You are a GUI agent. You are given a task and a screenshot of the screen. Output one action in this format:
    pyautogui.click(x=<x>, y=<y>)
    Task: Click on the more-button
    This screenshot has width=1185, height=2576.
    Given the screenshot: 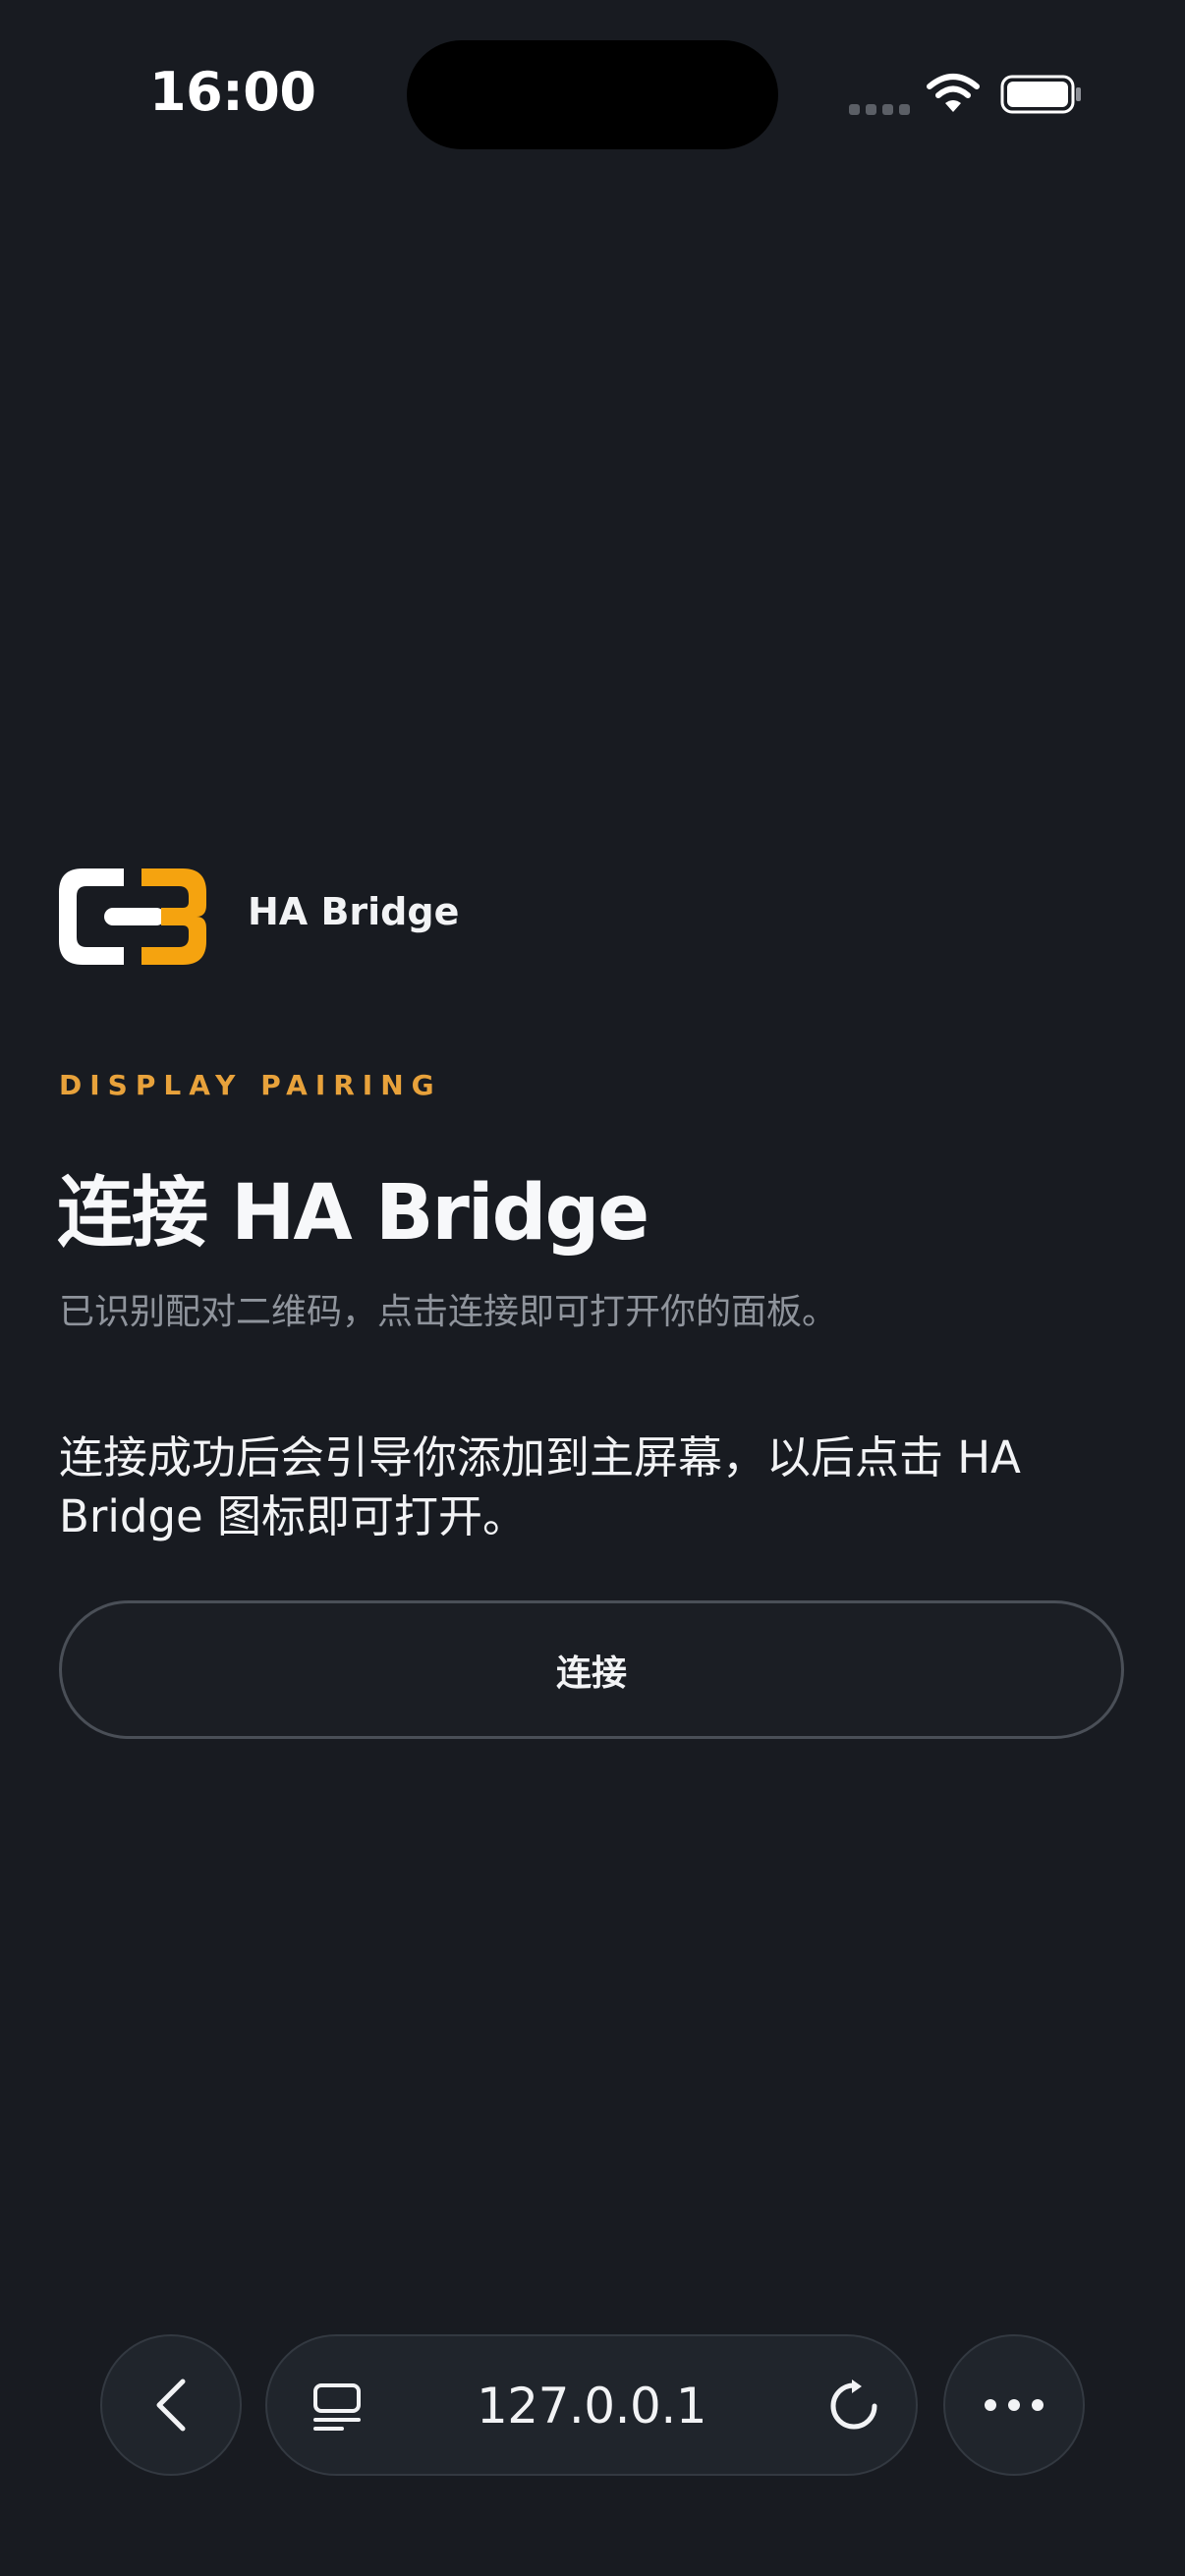 What is the action you would take?
    pyautogui.click(x=1014, y=2405)
    